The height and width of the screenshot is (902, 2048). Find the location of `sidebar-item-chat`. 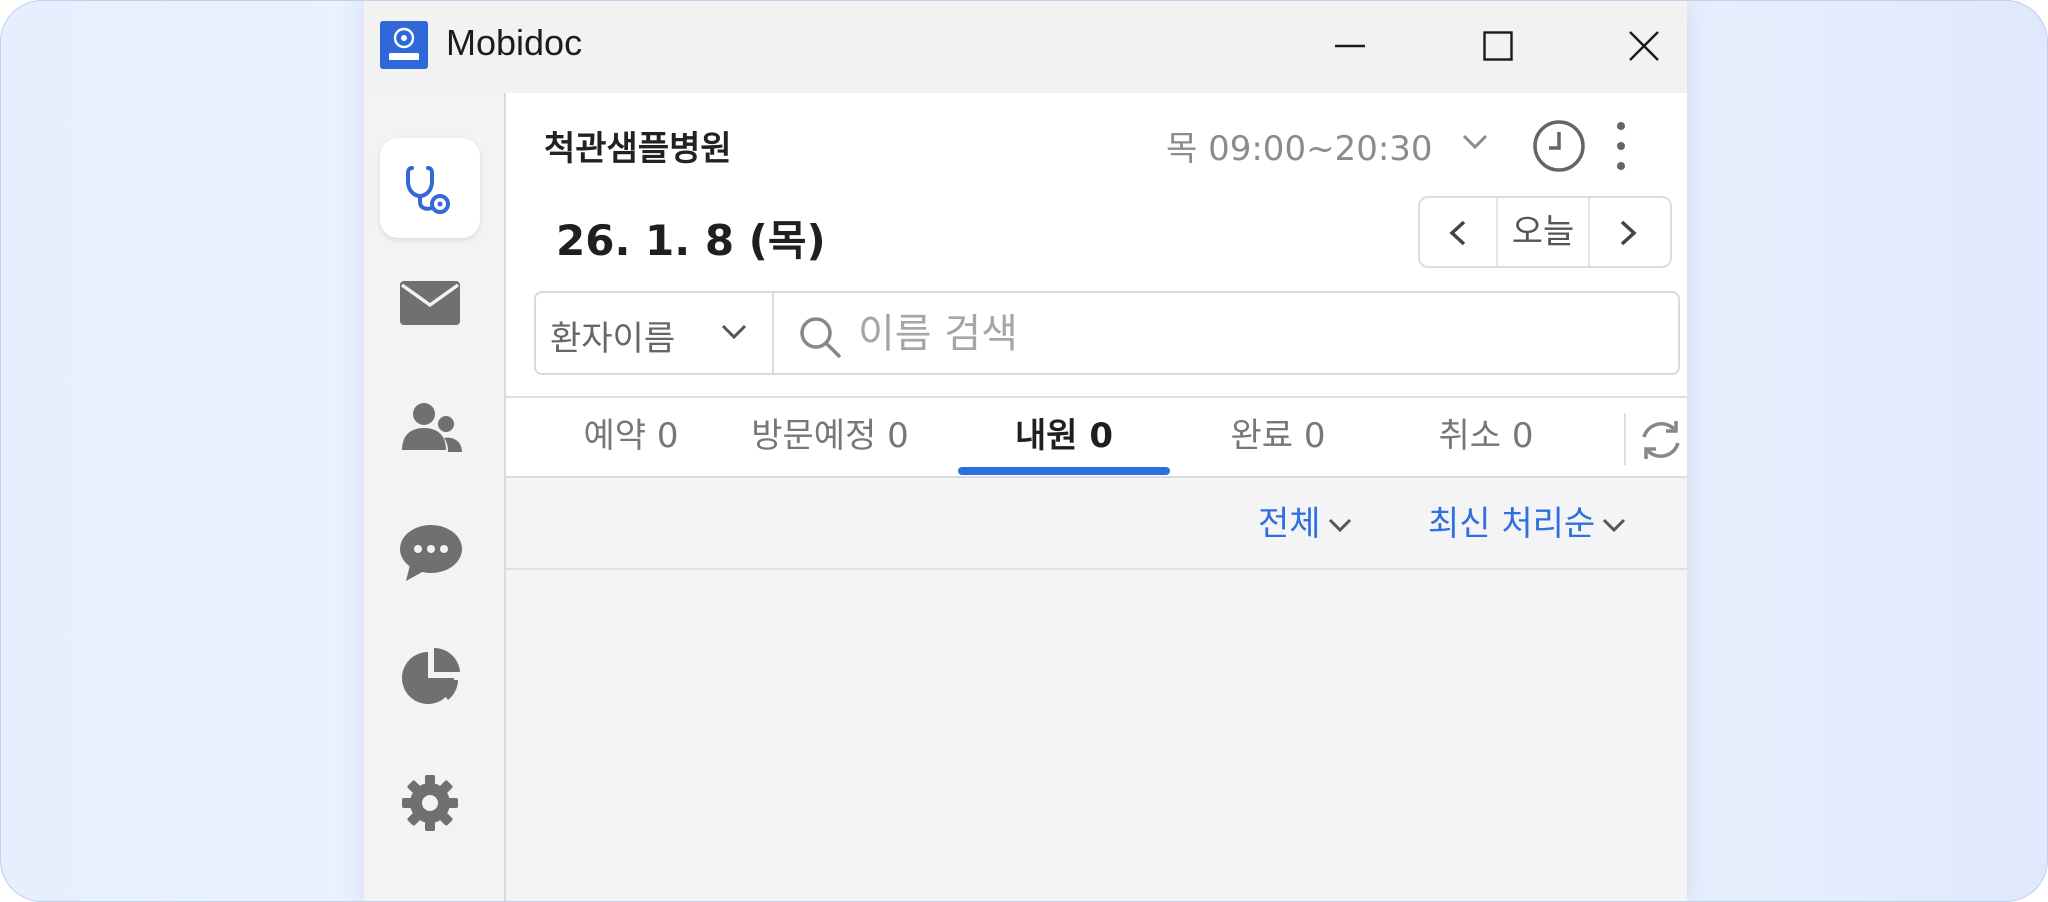

sidebar-item-chat is located at coordinates (430, 553).